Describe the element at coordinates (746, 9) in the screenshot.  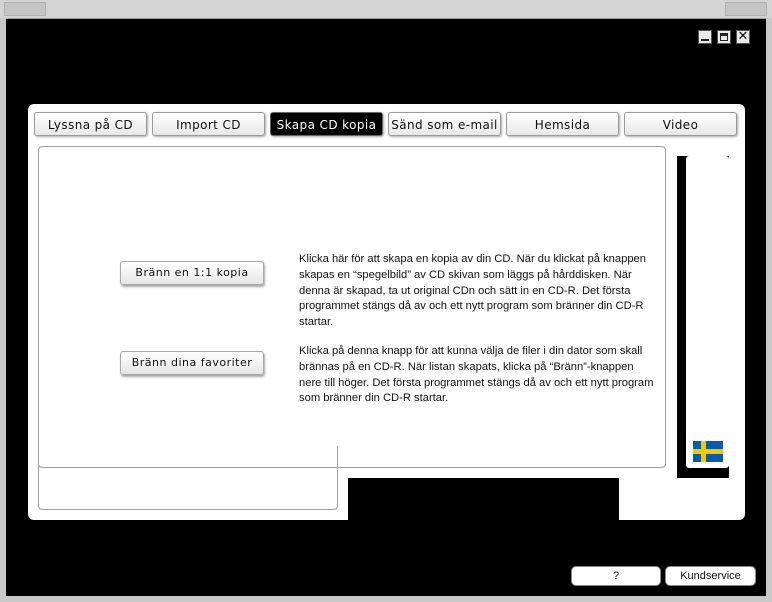
I see `top-strip-right-handle` at that location.